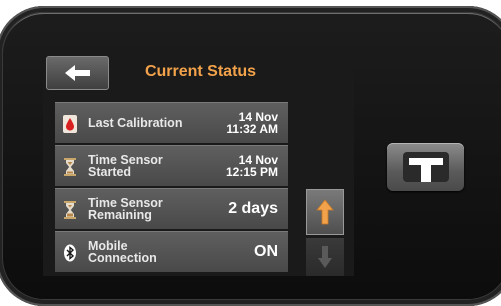  Describe the element at coordinates (135, 123) in the screenshot. I see `status-row-label: Last Calibration` at that location.